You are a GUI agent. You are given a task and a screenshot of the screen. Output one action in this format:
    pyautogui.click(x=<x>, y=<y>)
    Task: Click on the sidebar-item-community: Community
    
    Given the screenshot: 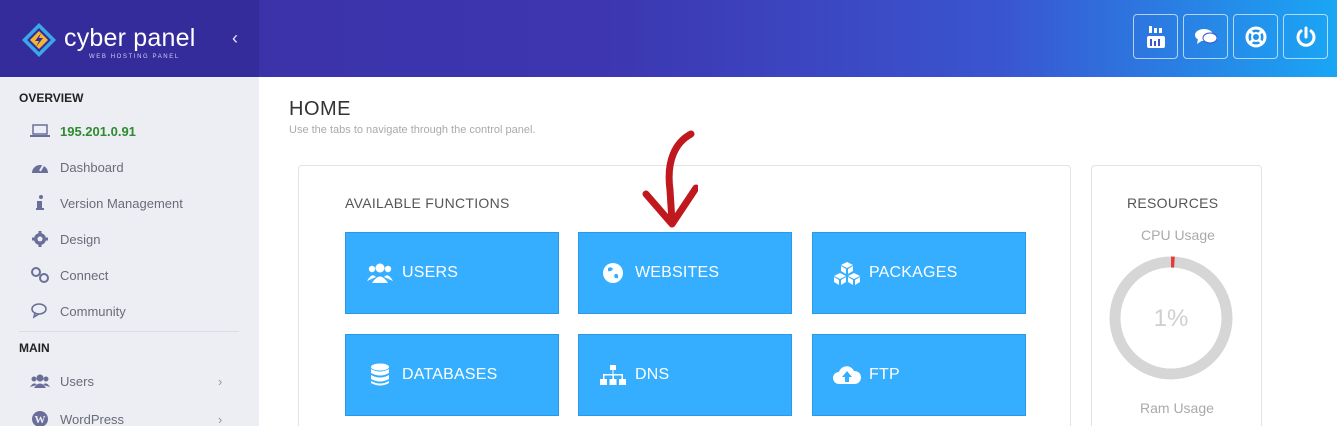 What is the action you would take?
    pyautogui.click(x=129, y=311)
    